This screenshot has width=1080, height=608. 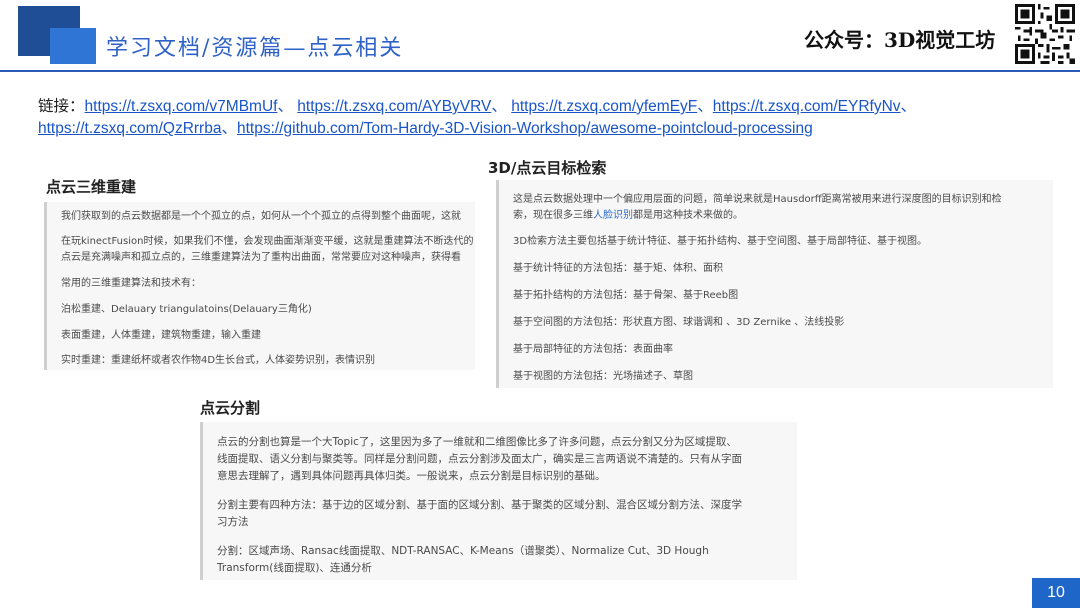 What do you see at coordinates (1056, 593) in the screenshot?
I see `page-number: 10` at bounding box center [1056, 593].